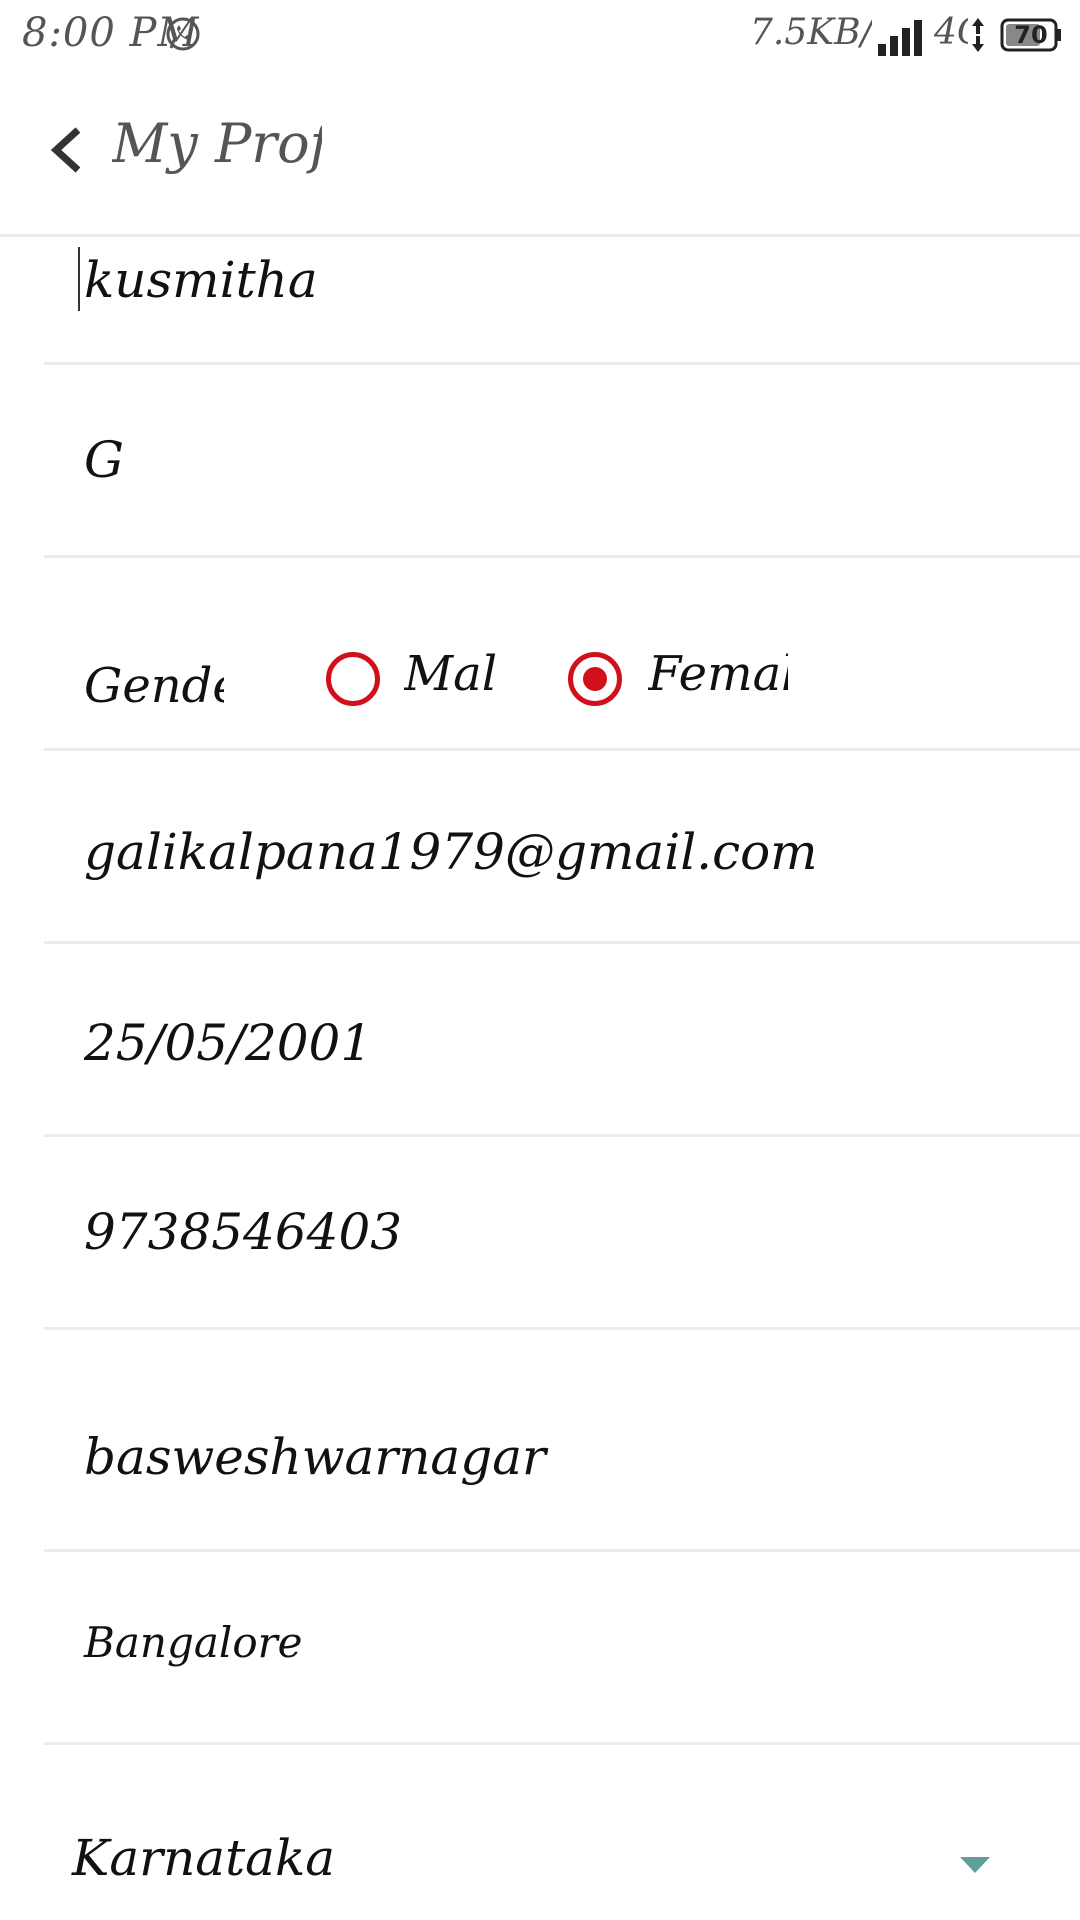 This screenshot has width=1080, height=1920. What do you see at coordinates (217, 143) in the screenshot?
I see `page-title: My Profile` at bounding box center [217, 143].